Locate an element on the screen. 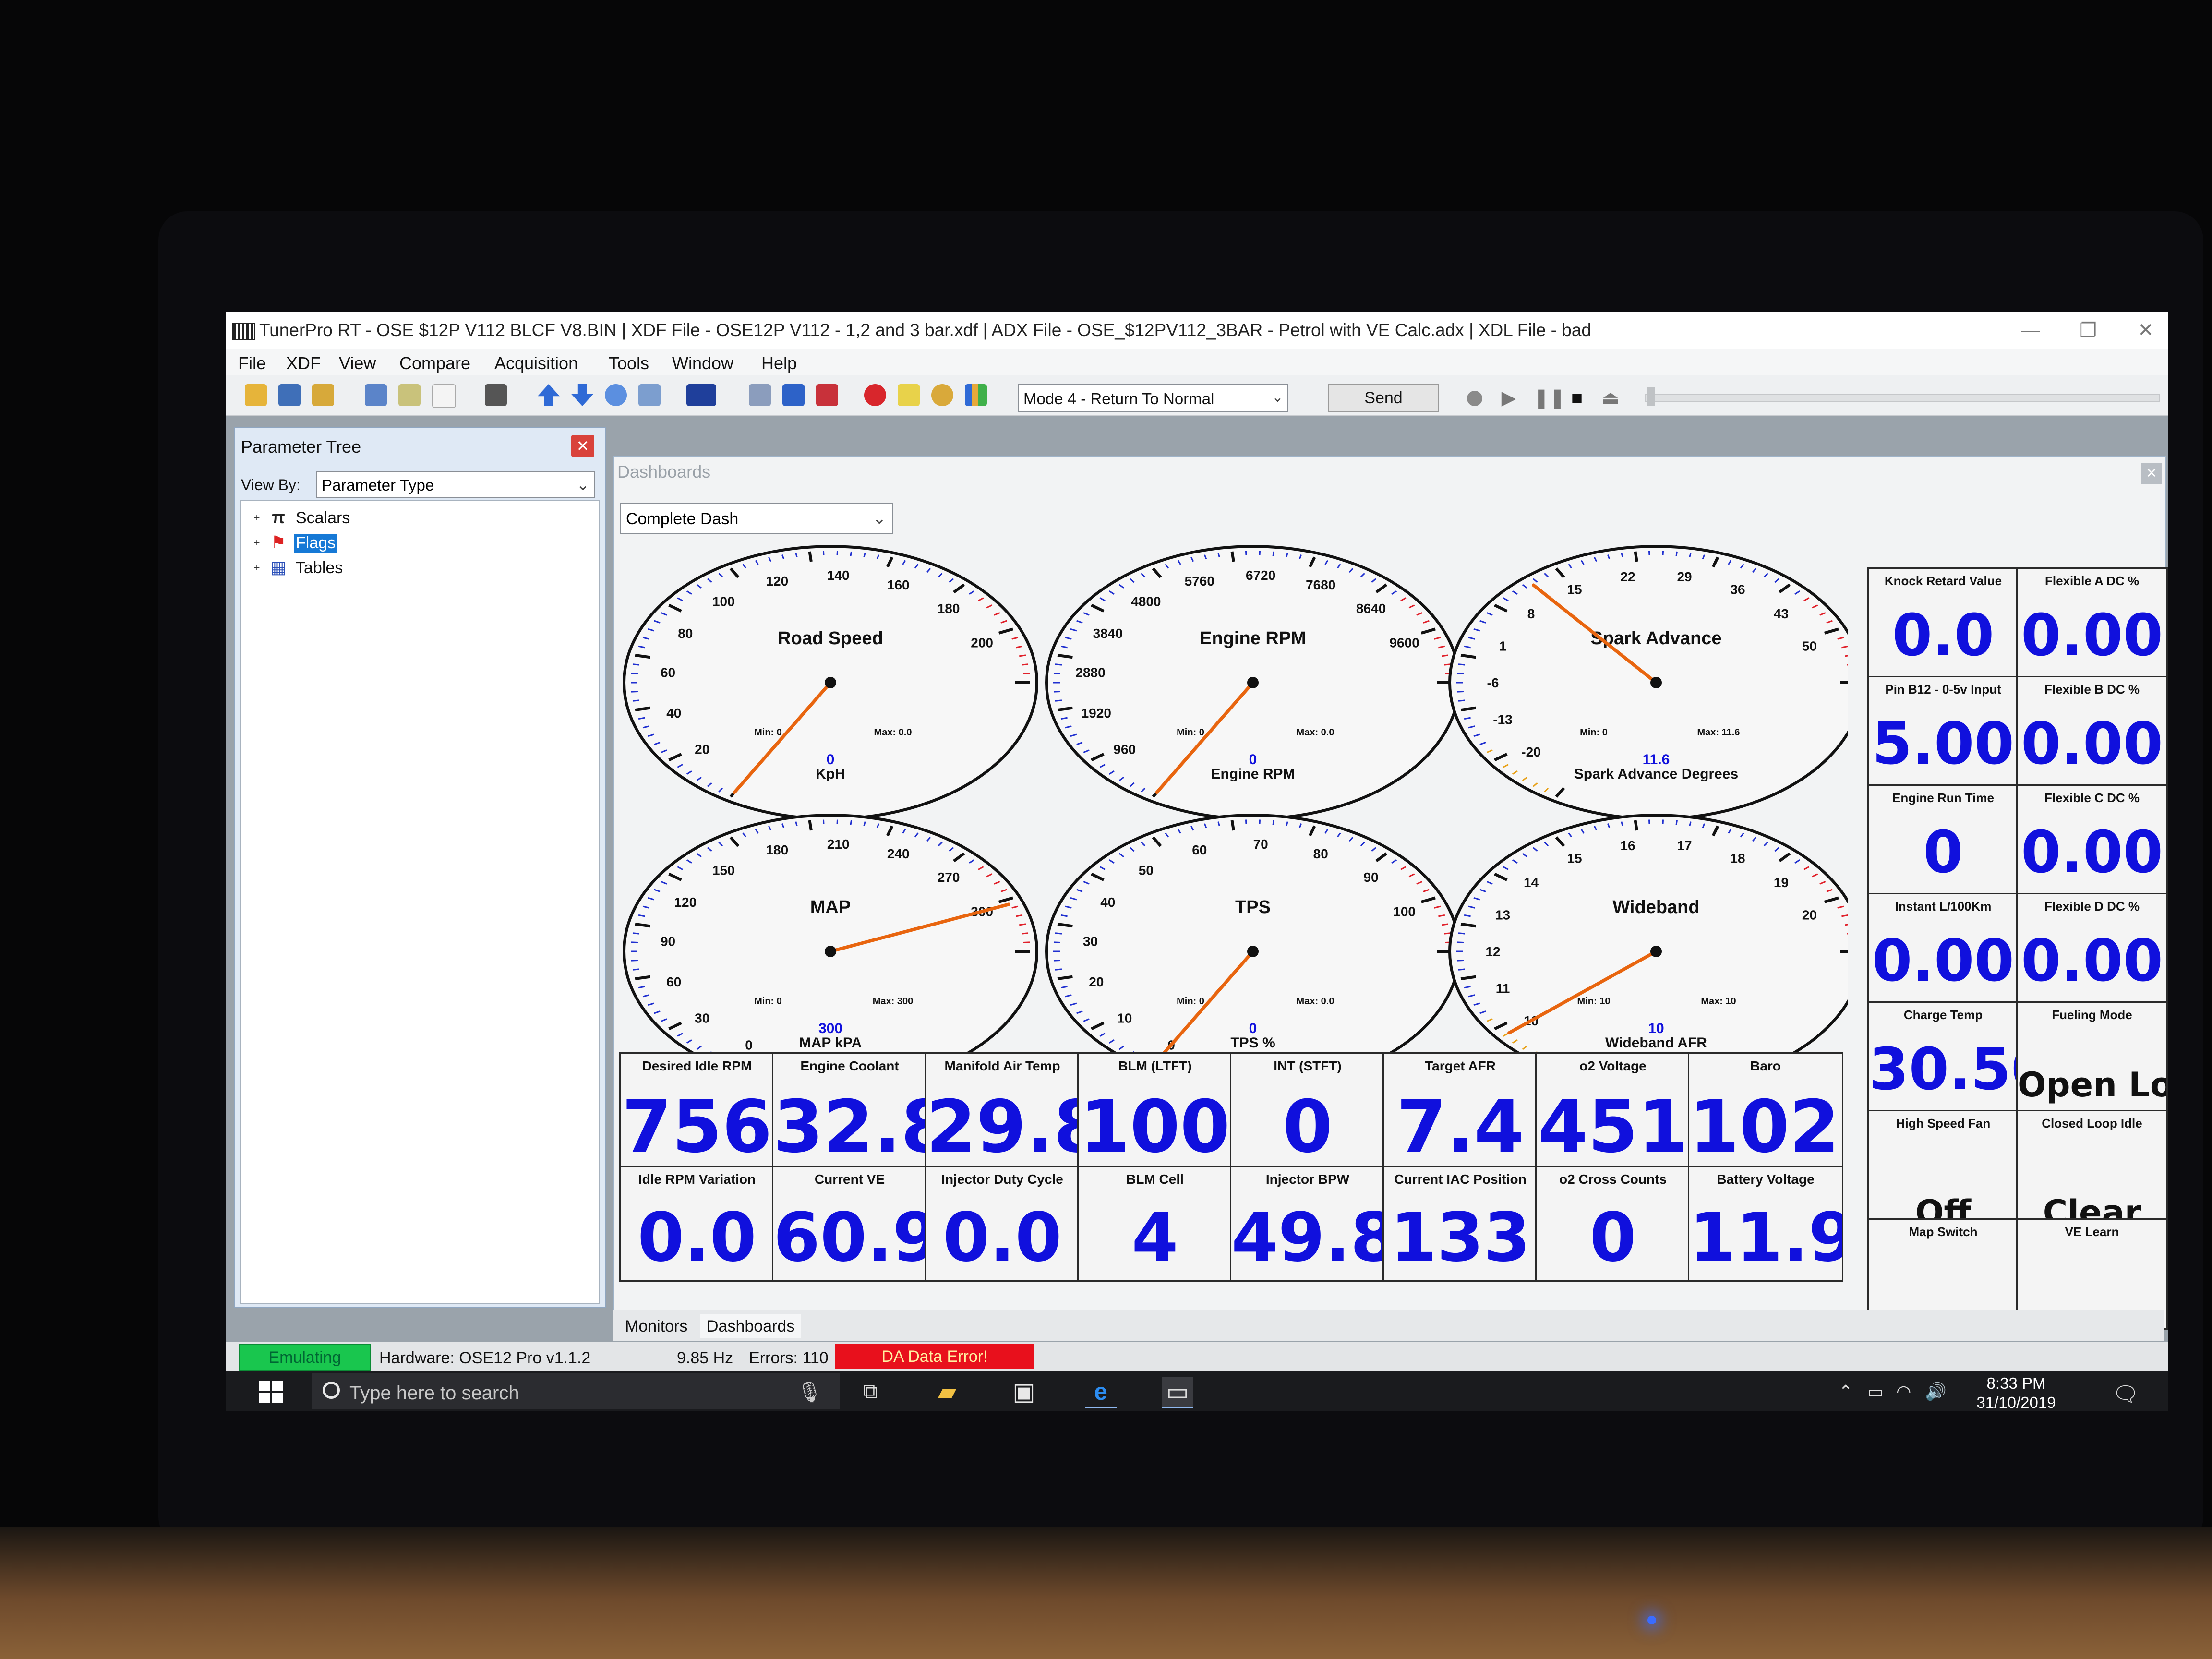 The image size is (2212, 1659). volume-icon: 🔊 is located at coordinates (1936, 1392).